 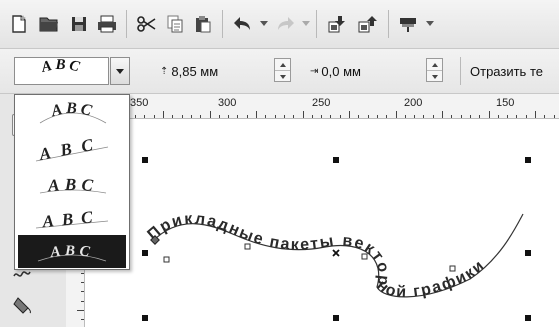 I want to click on redo-dropdown-icon, so click(x=306, y=23).